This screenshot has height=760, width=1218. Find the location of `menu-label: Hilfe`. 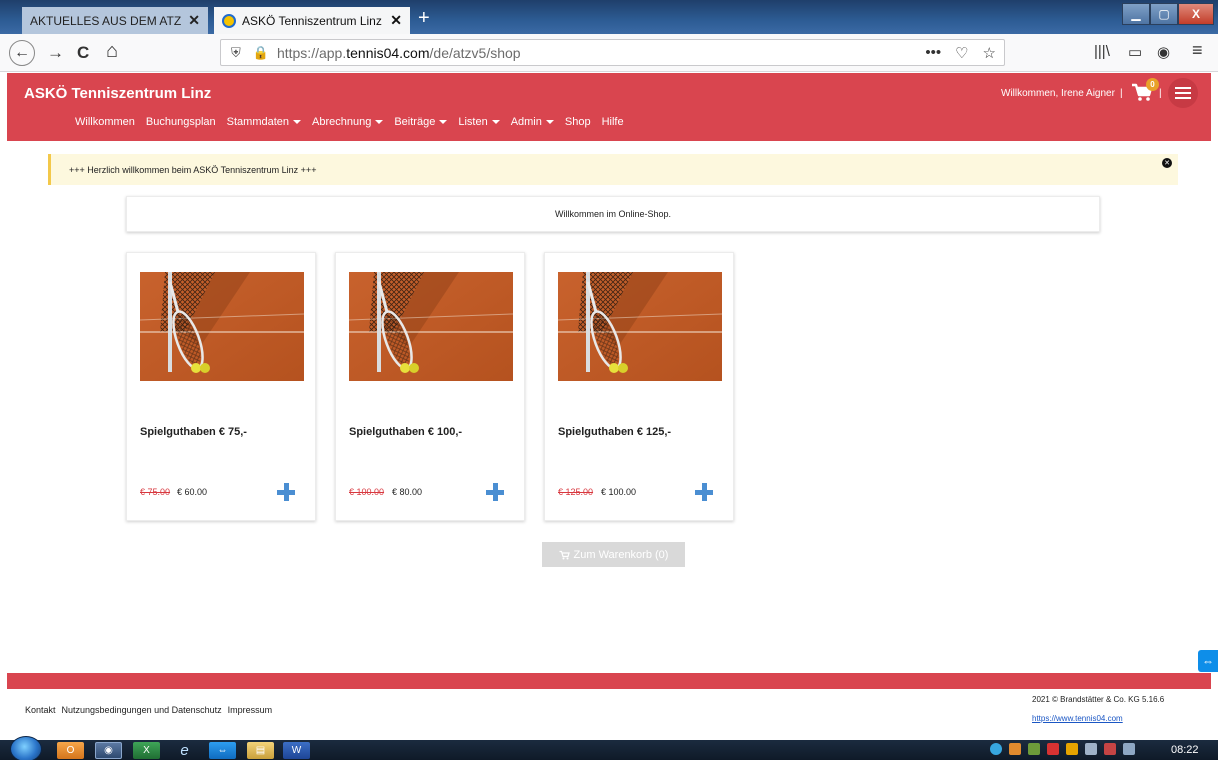

menu-label: Hilfe is located at coordinates (612, 122).